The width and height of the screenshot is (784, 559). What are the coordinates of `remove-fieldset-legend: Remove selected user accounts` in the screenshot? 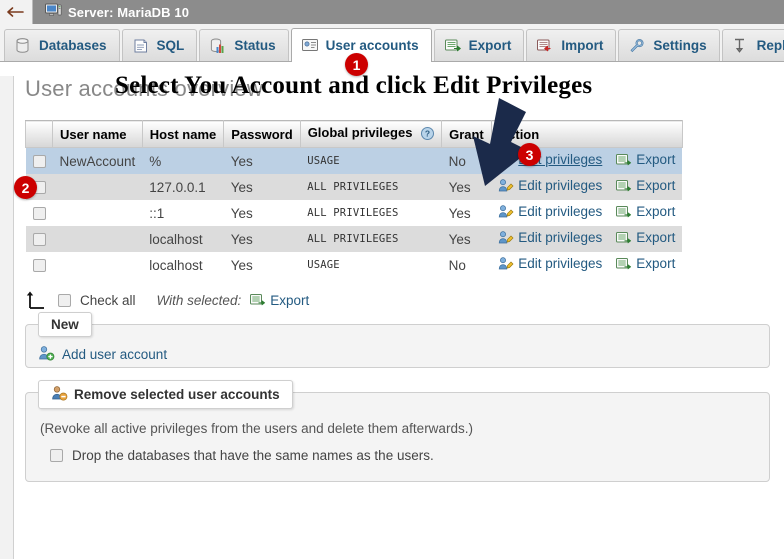 It's located at (165, 394).